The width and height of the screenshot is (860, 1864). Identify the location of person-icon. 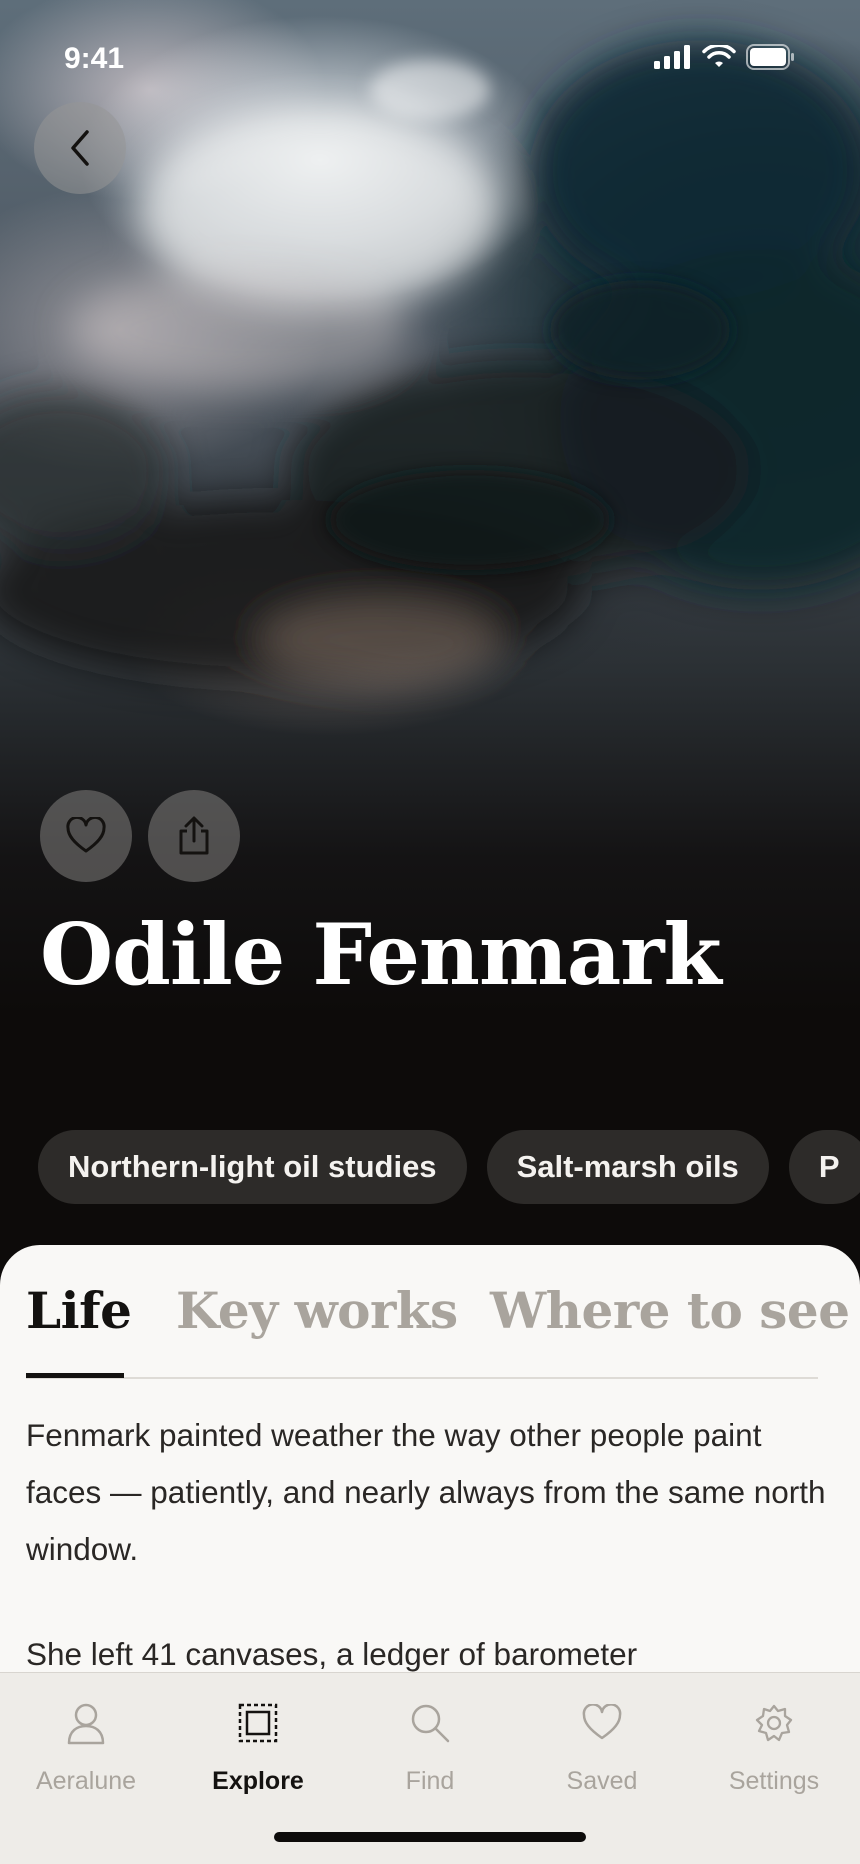
(86, 1724).